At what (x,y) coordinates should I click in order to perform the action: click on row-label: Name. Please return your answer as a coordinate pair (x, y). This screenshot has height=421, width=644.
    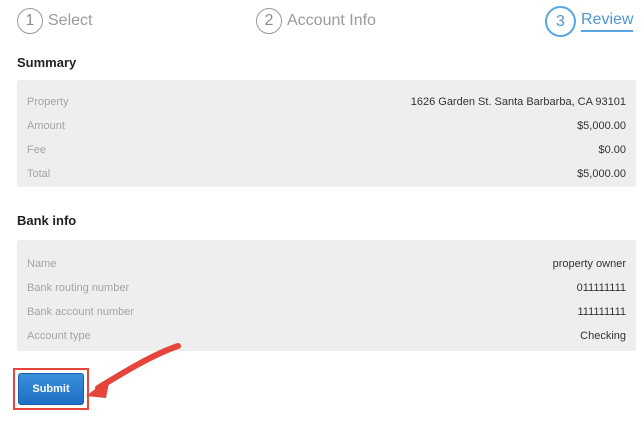
    Looking at the image, I should click on (42, 264).